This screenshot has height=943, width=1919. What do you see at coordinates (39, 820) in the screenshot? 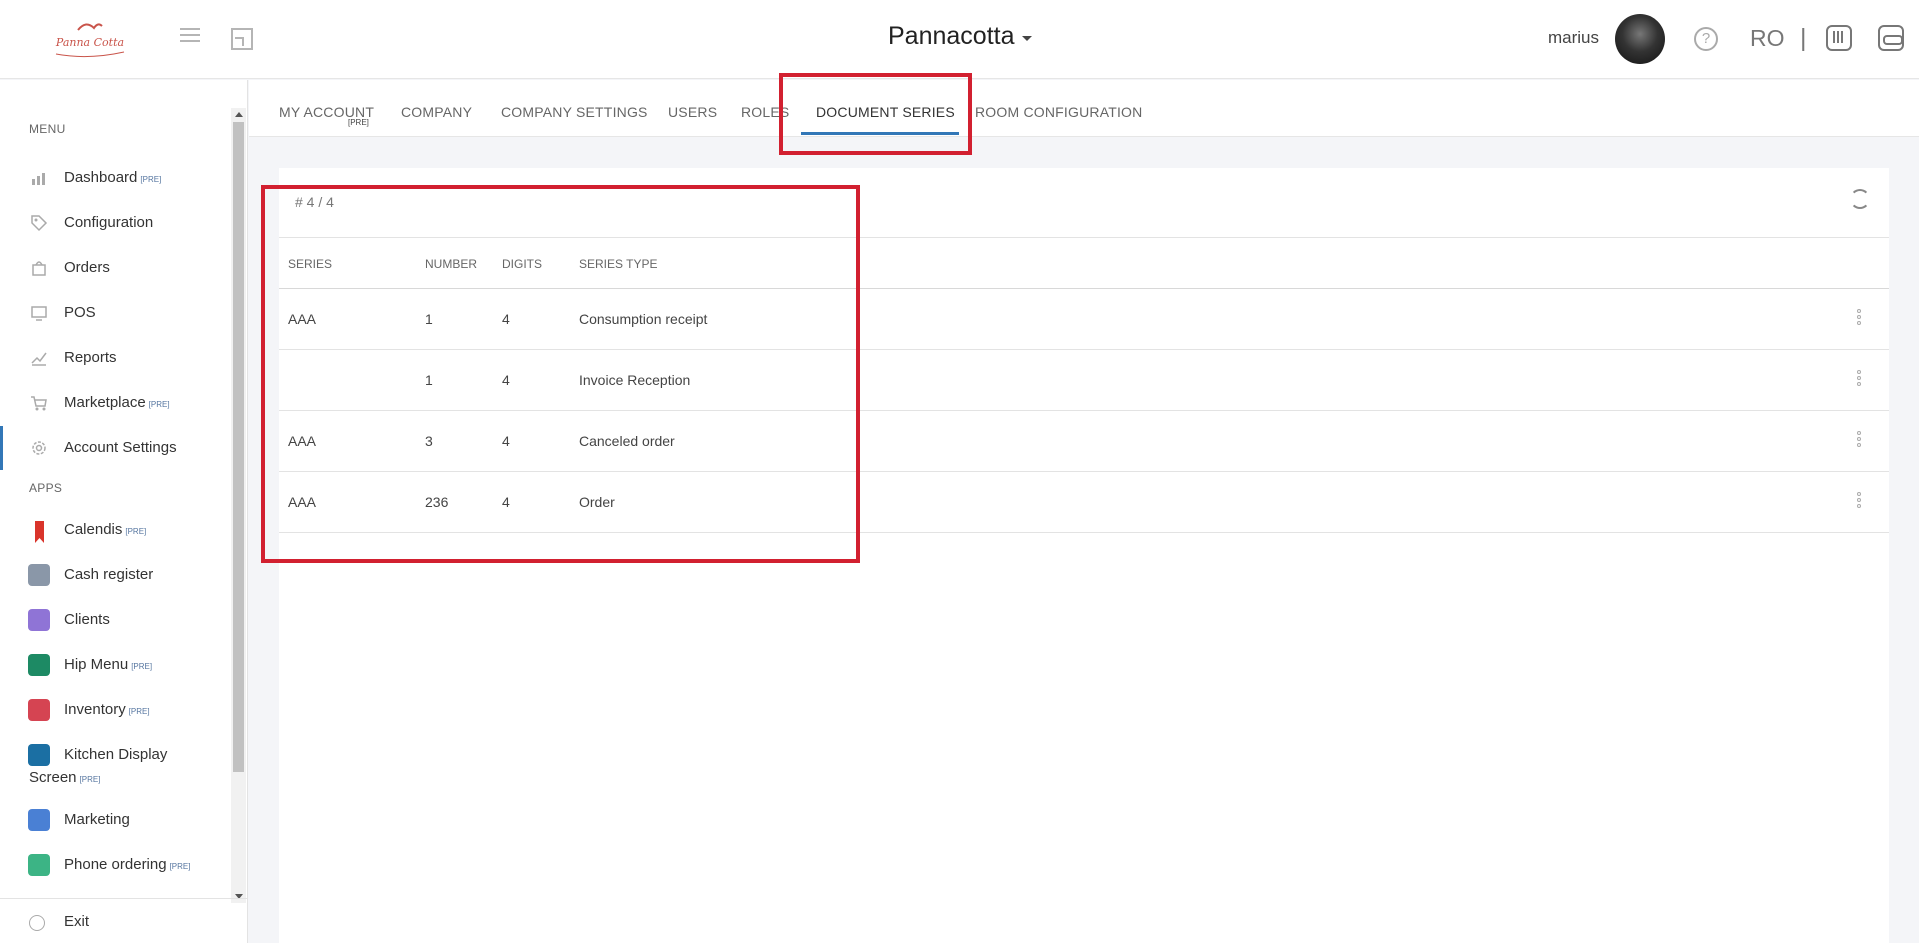
I see `marketing-app-icon` at bounding box center [39, 820].